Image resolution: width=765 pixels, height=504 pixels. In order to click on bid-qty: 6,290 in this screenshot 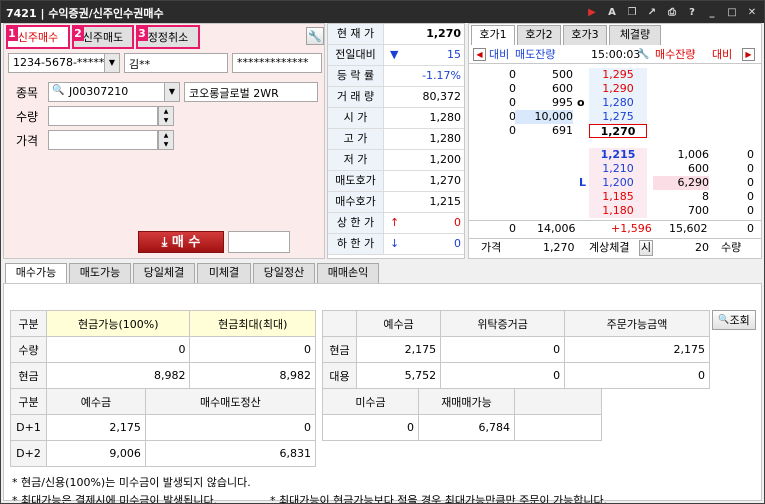, I will do `click(681, 183)`.